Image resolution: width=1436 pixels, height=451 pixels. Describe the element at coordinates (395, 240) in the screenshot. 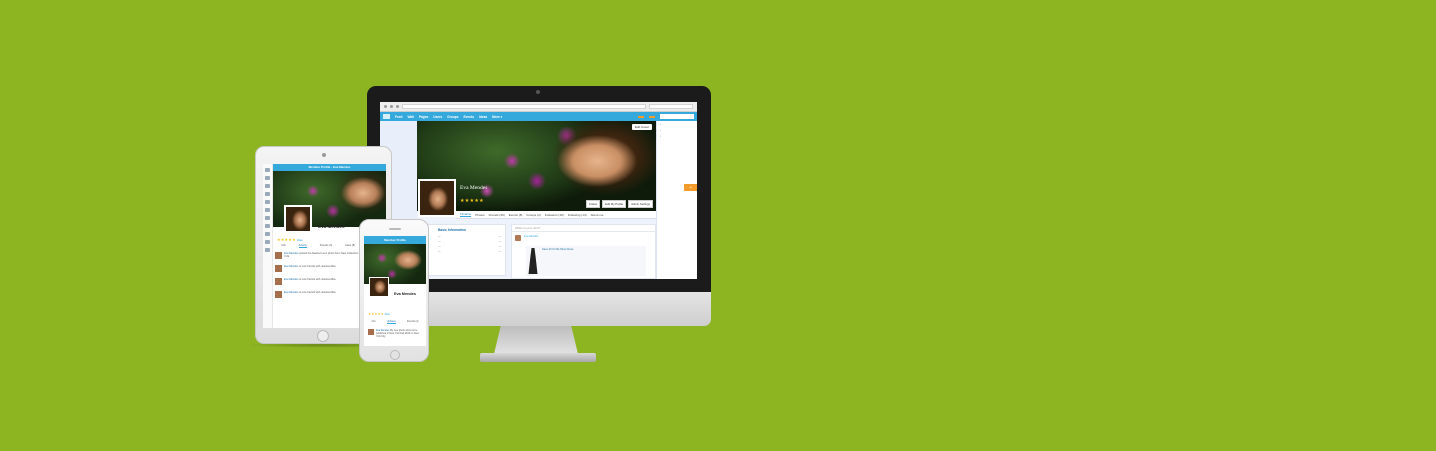

I see `phone-title-bar: Member Profile` at that location.